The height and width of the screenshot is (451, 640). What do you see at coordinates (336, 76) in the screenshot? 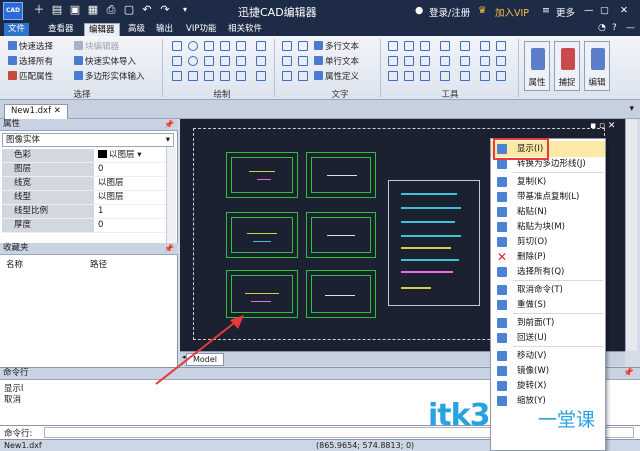
I see `attdef-button: 属性定义` at bounding box center [336, 76].